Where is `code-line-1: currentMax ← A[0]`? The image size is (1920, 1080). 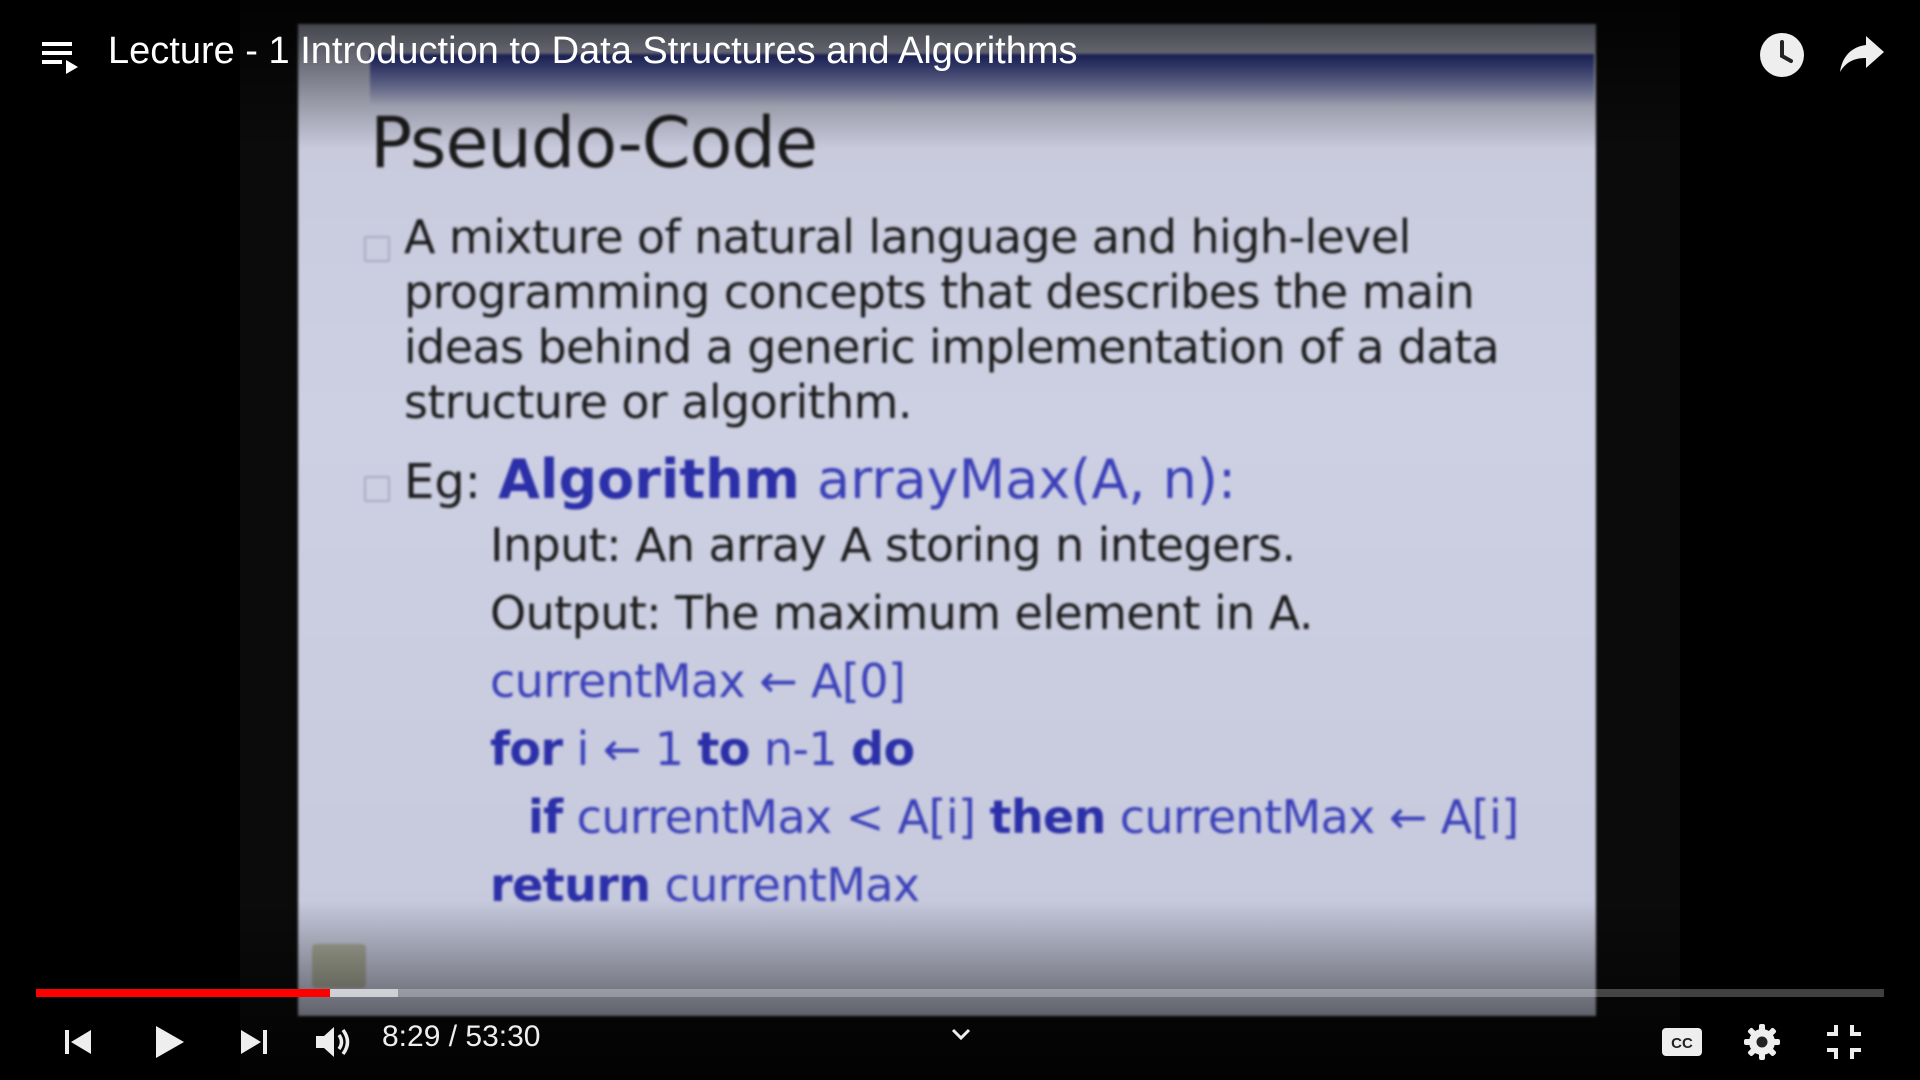
code-line-1: currentMax ← A[0] is located at coordinates (698, 681).